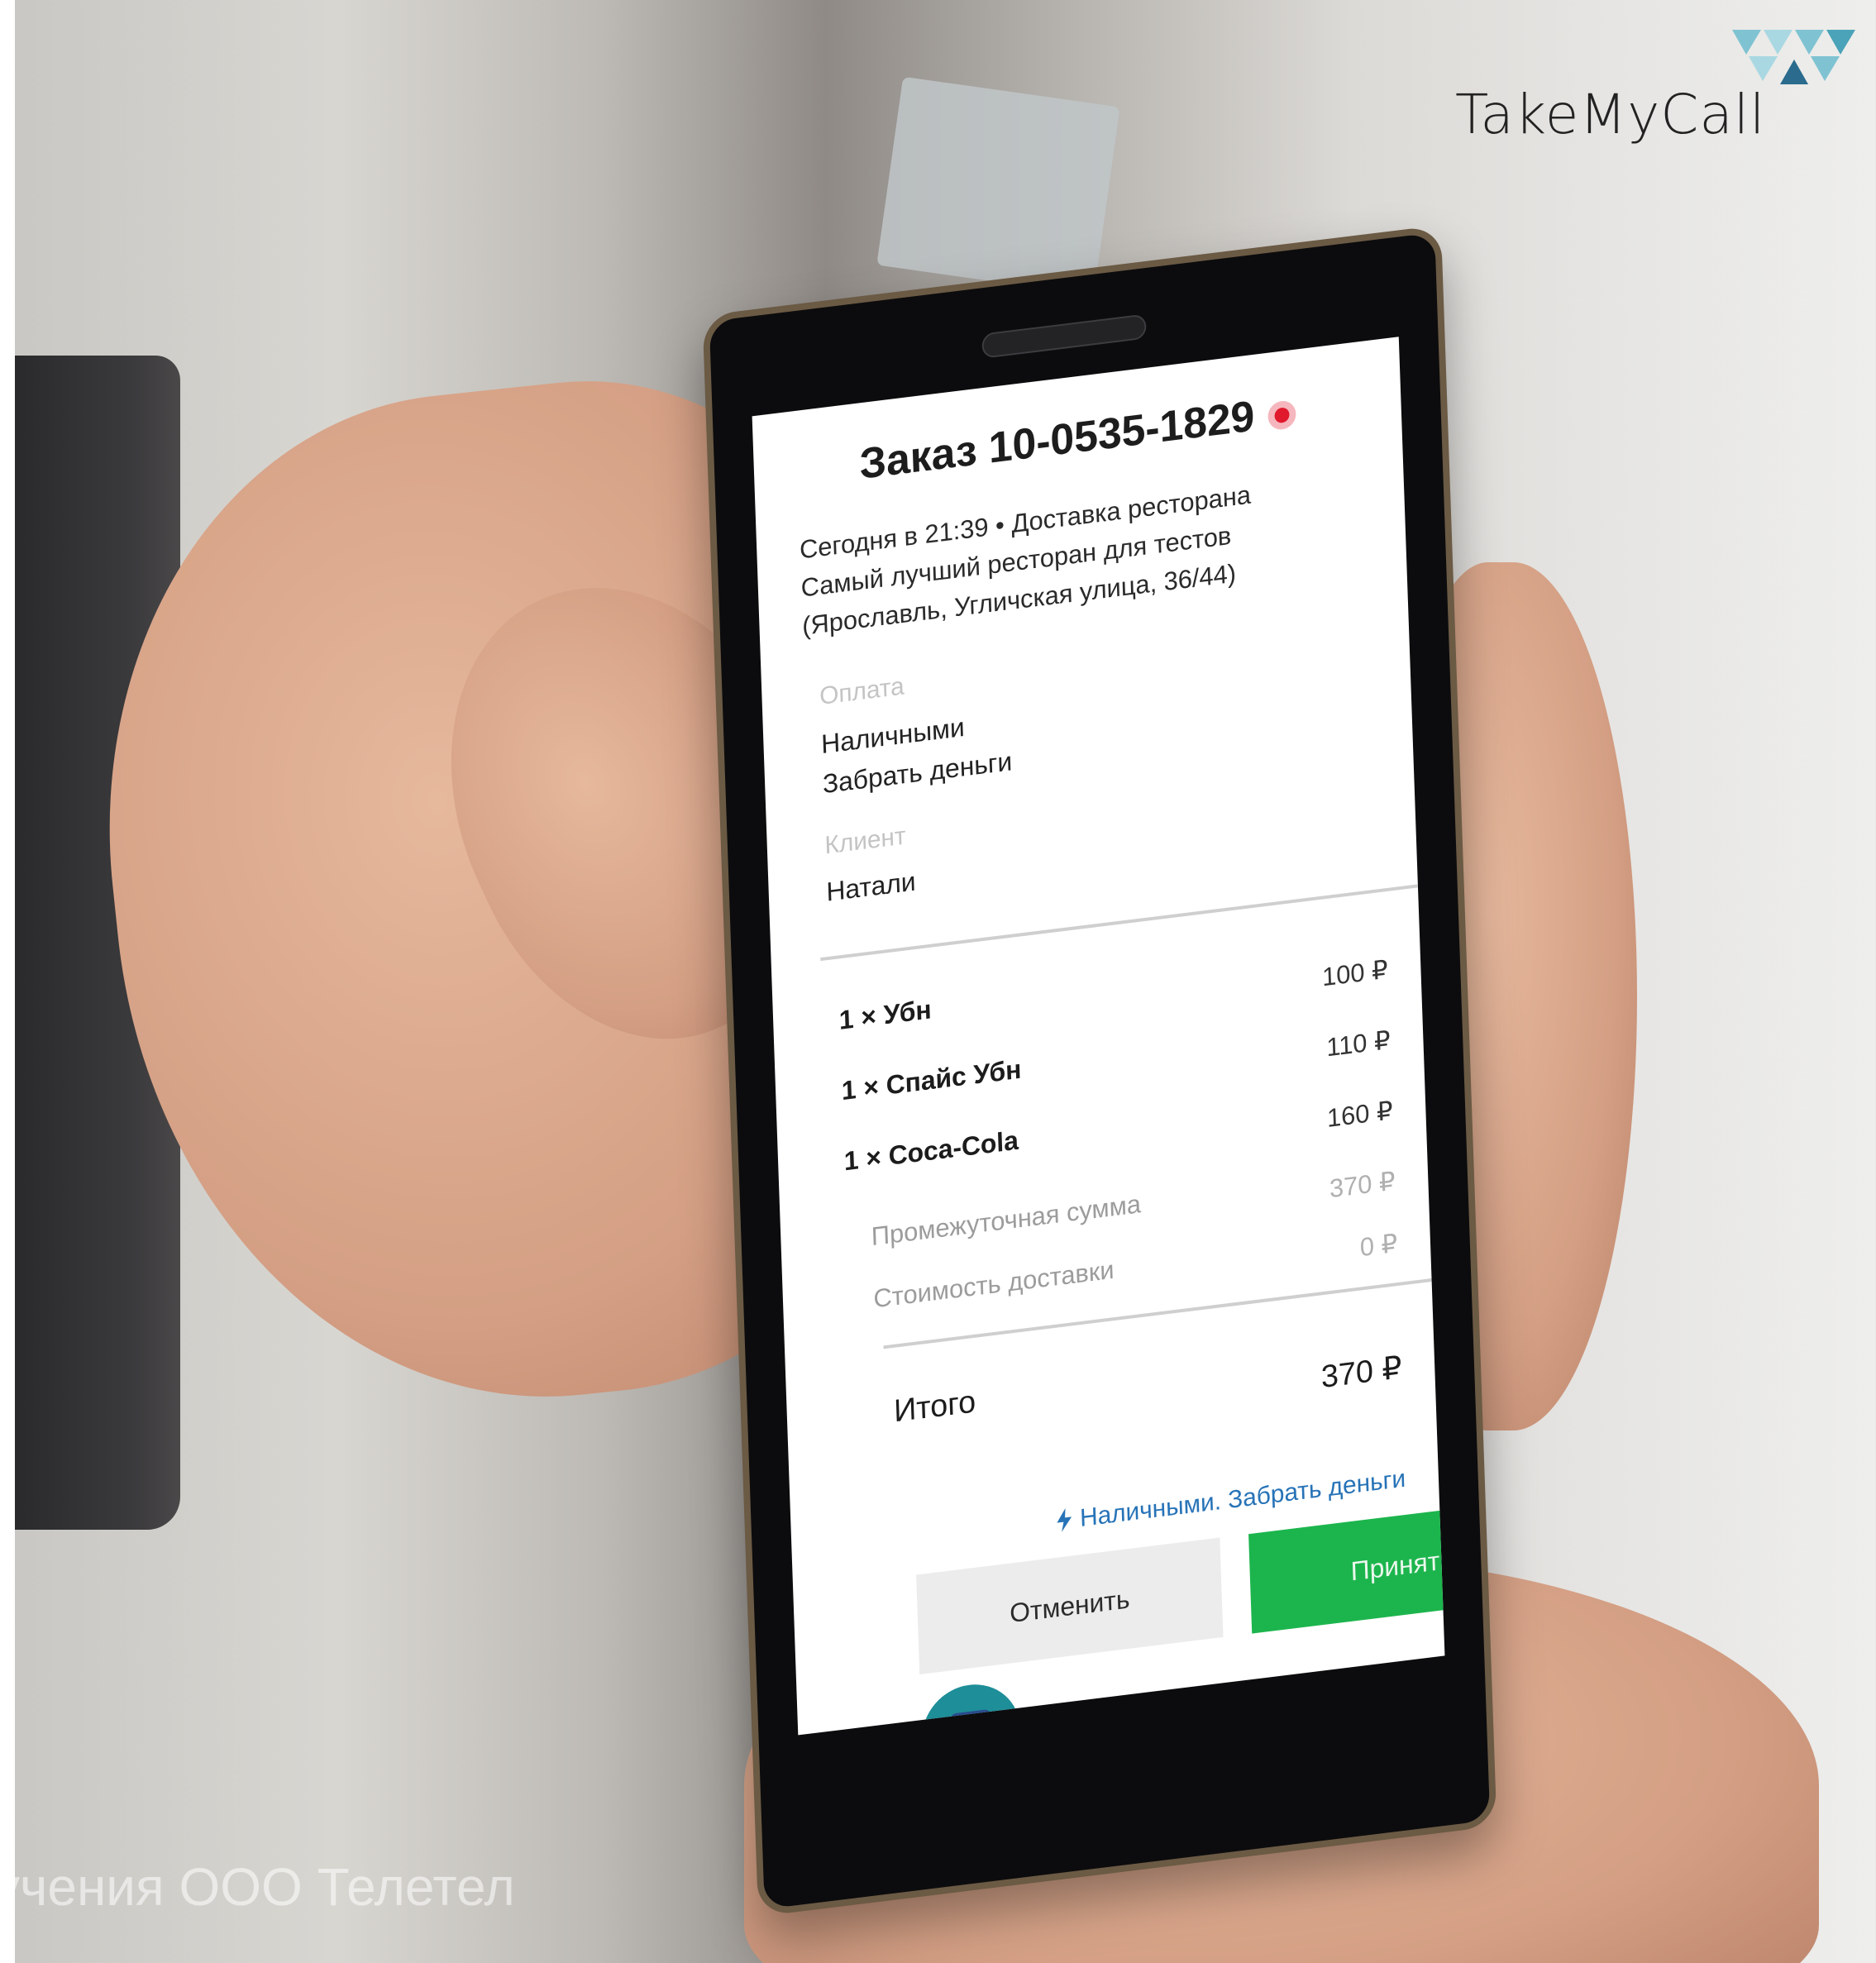  Describe the element at coordinates (934, 1407) in the screenshot. I see `total-label: Итого` at that location.